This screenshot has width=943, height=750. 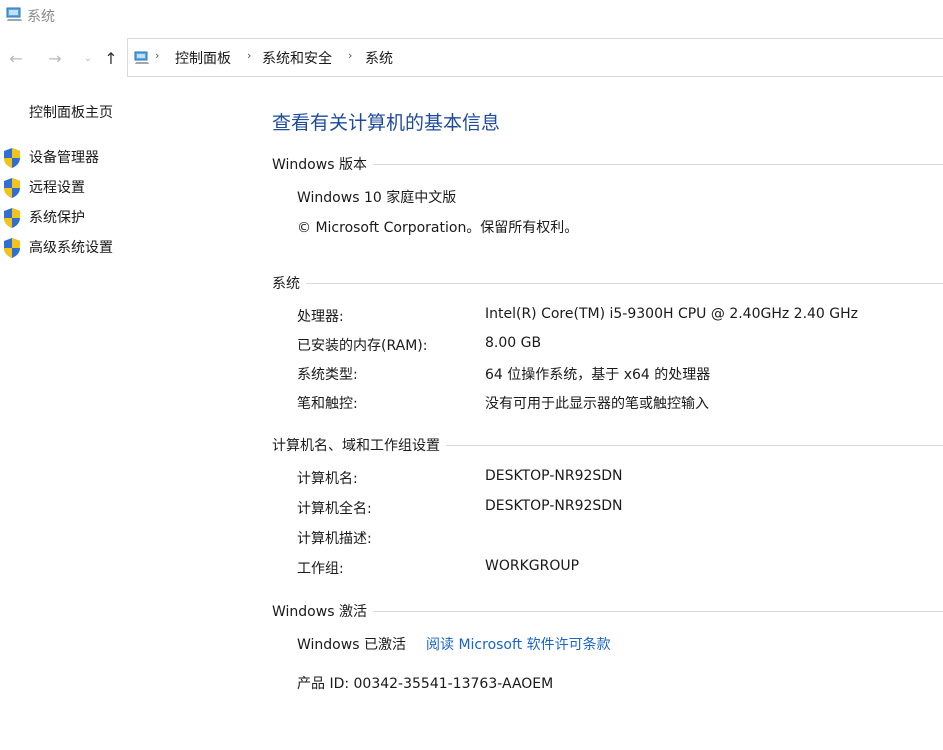 I want to click on section-header-text: Windows 版本, so click(x=322, y=164).